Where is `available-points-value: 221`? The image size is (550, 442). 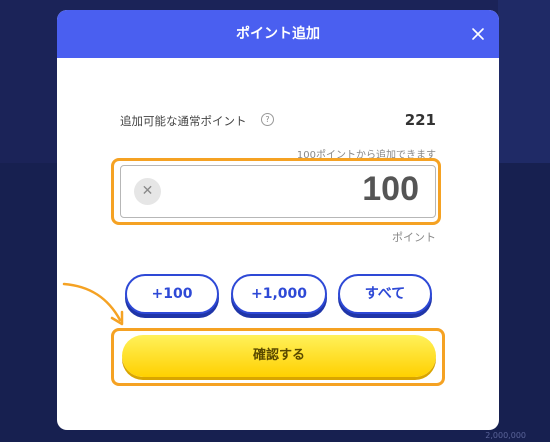
available-points-value: 221 is located at coordinates (420, 120).